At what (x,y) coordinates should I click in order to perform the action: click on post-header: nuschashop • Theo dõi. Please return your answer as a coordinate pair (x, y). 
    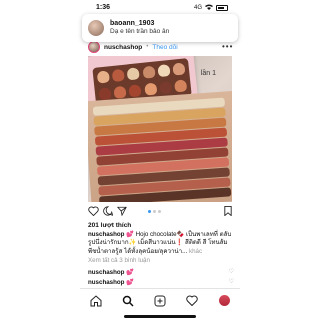
    Looking at the image, I should click on (133, 47).